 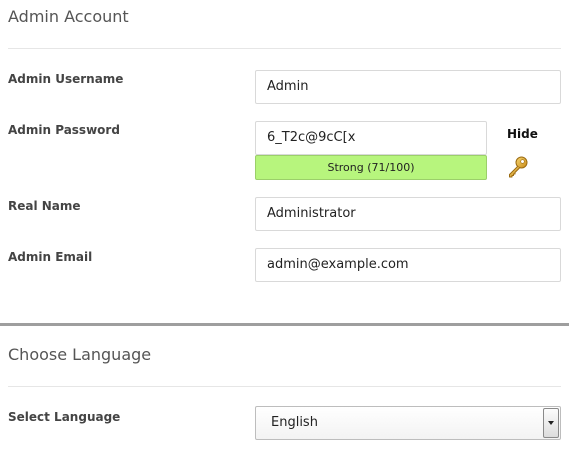 I want to click on choose-language-title: Choose Language, so click(x=80, y=354).